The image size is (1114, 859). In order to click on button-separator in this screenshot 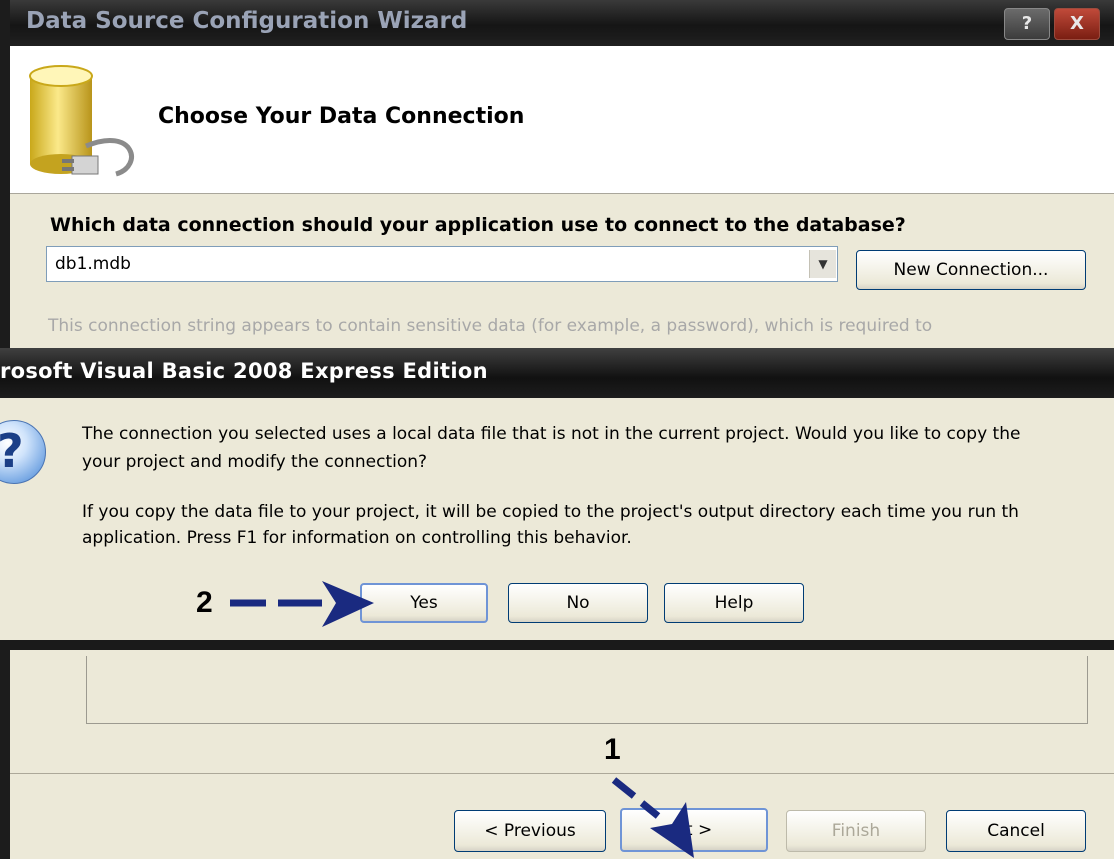, I will do `click(562, 773)`.